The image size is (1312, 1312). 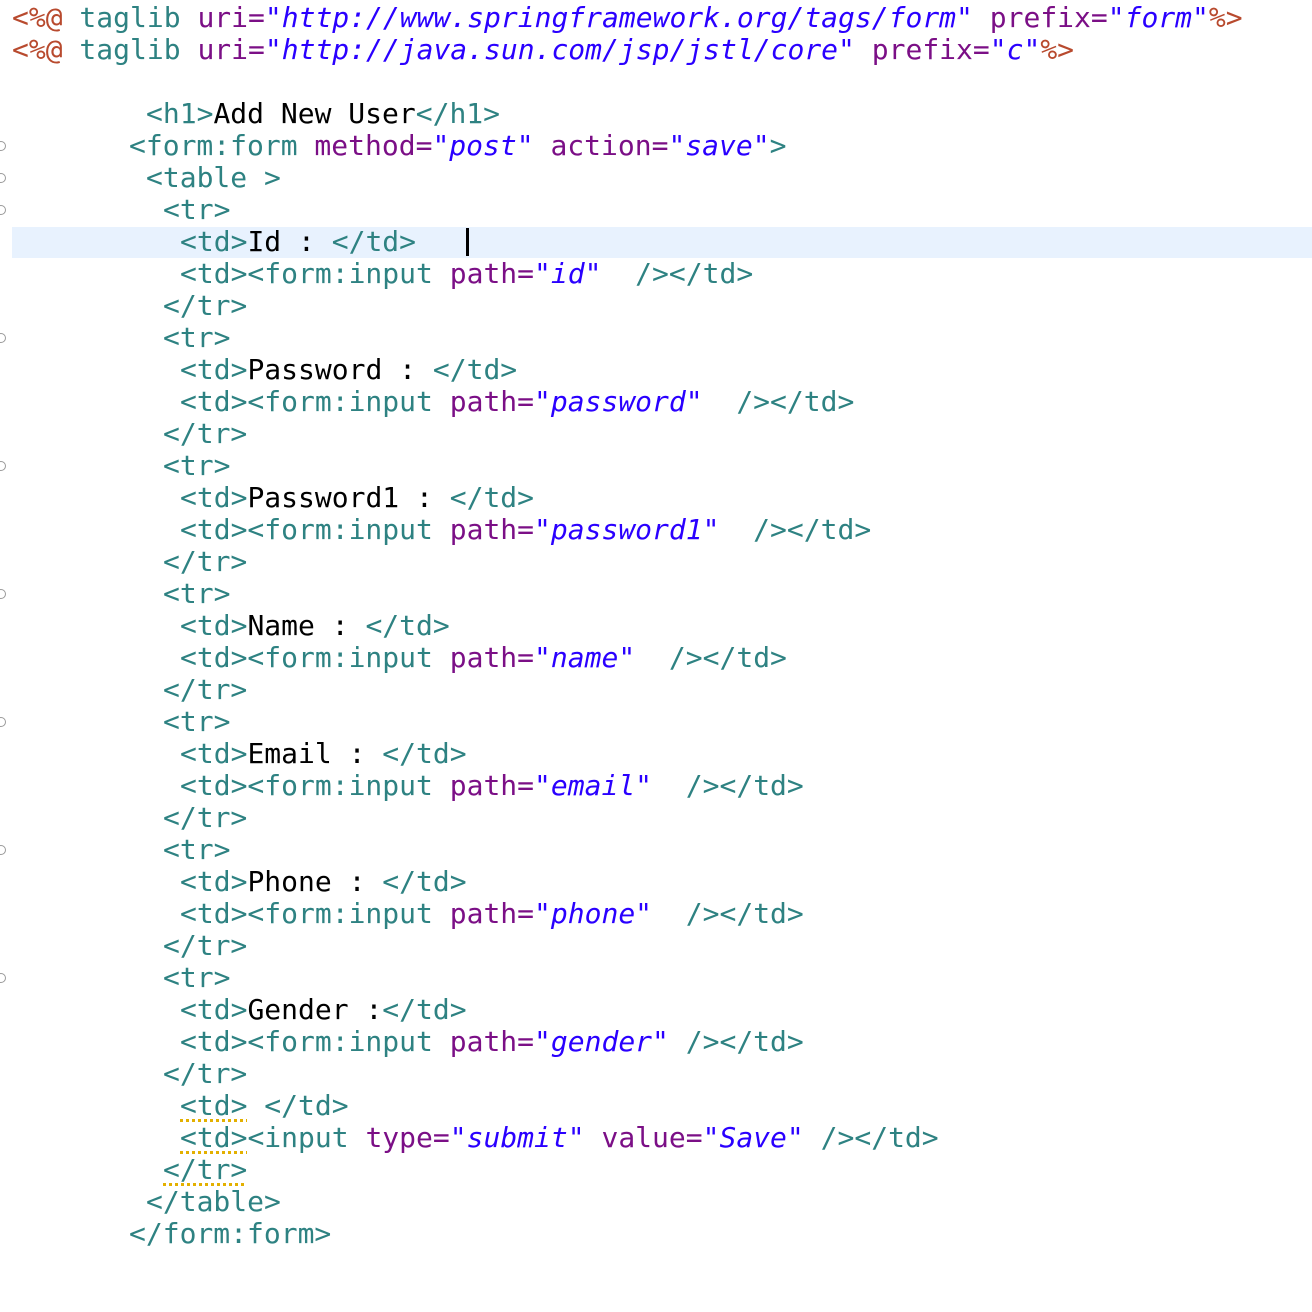 What do you see at coordinates (315, 626) in the screenshot?
I see `code-line-20: <td>Name : </td>` at bounding box center [315, 626].